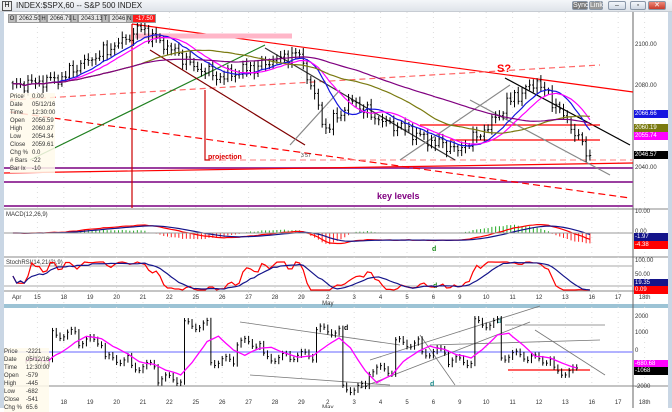  Describe the element at coordinates (618, 403) in the screenshot. I see `date-label: 17` at that location.